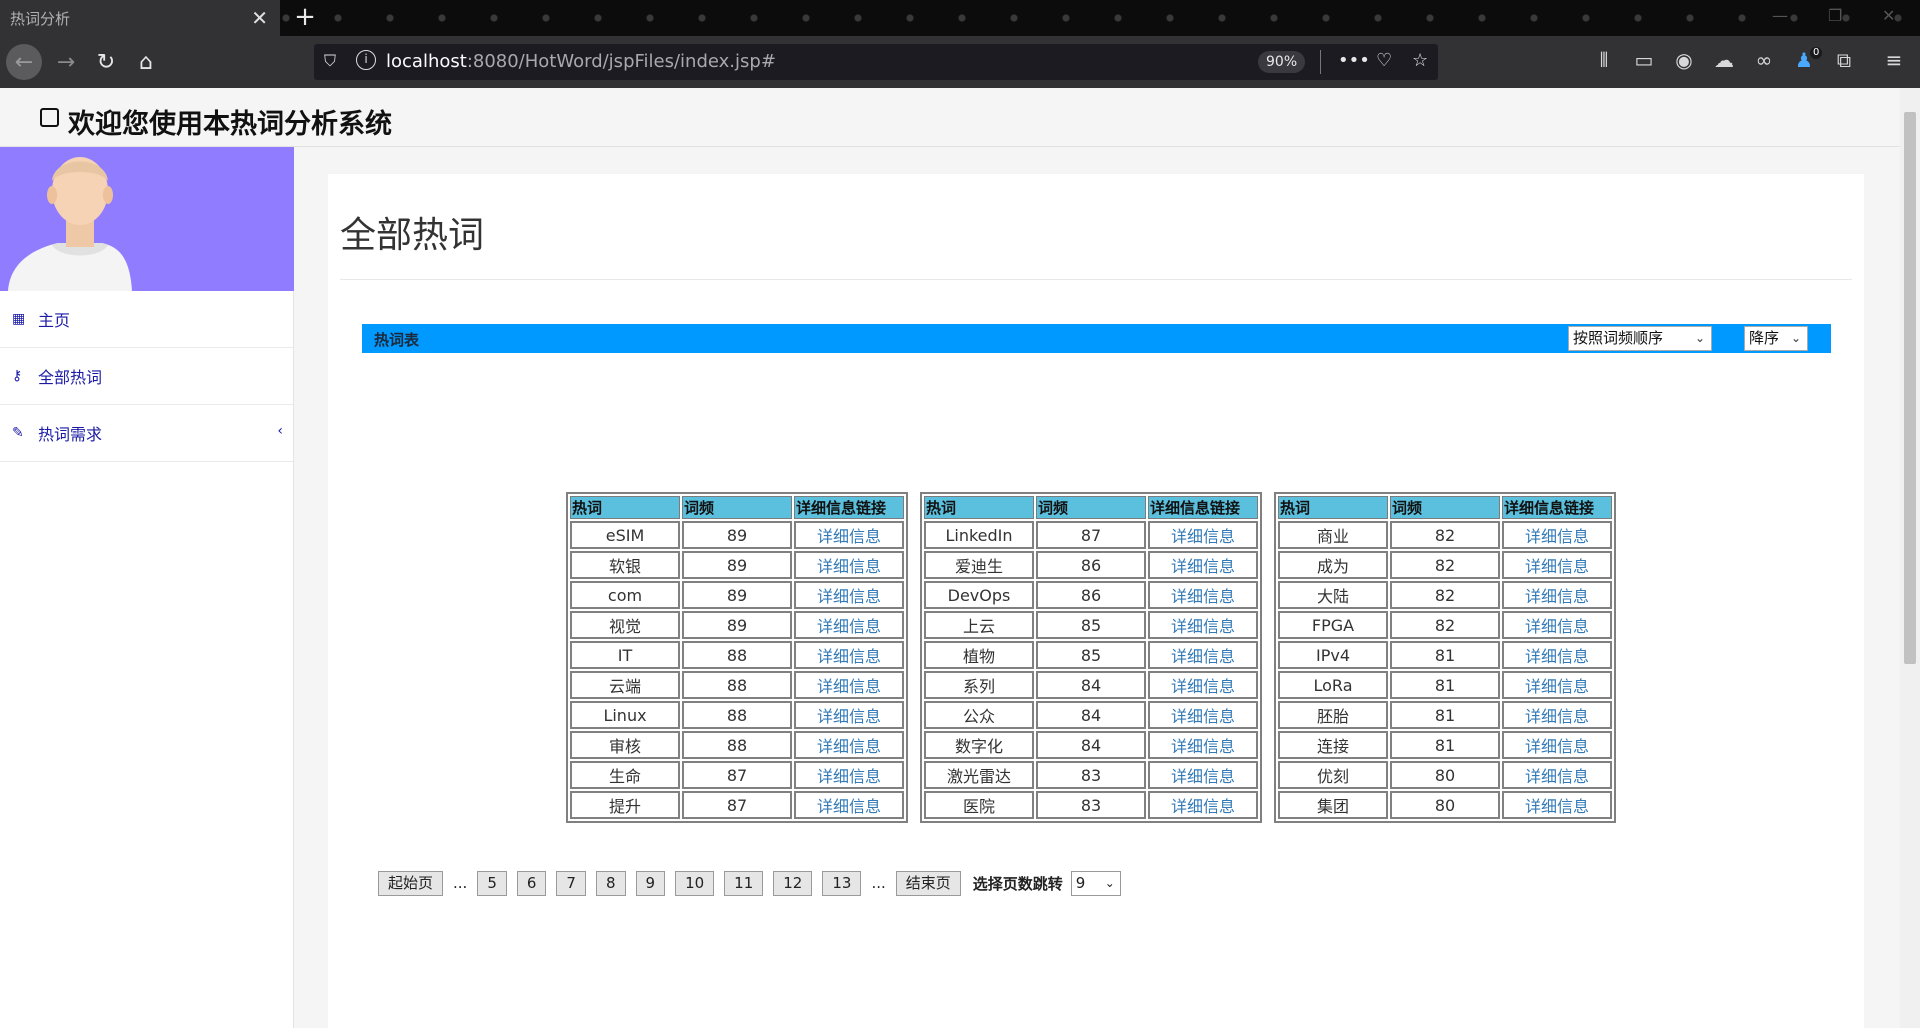  Describe the element at coordinates (610, 883) in the screenshot. I see `page-number-button: 8` at that location.